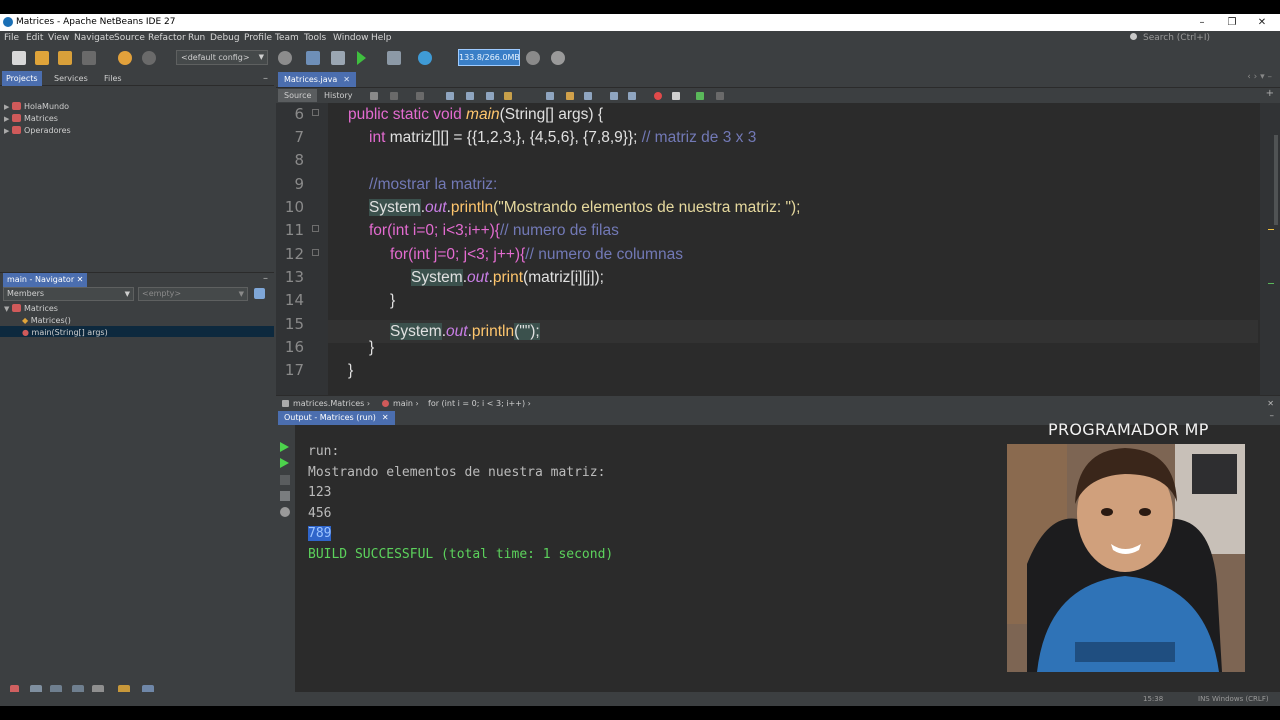 The image size is (1280, 720). What do you see at coordinates (58, 38) in the screenshot?
I see `menu-view: View` at bounding box center [58, 38].